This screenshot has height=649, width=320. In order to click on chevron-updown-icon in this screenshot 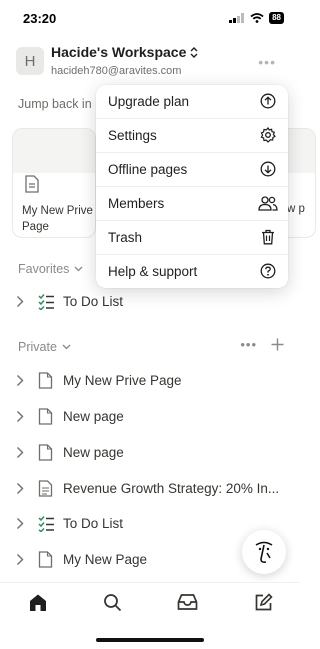, I will do `click(194, 52)`.